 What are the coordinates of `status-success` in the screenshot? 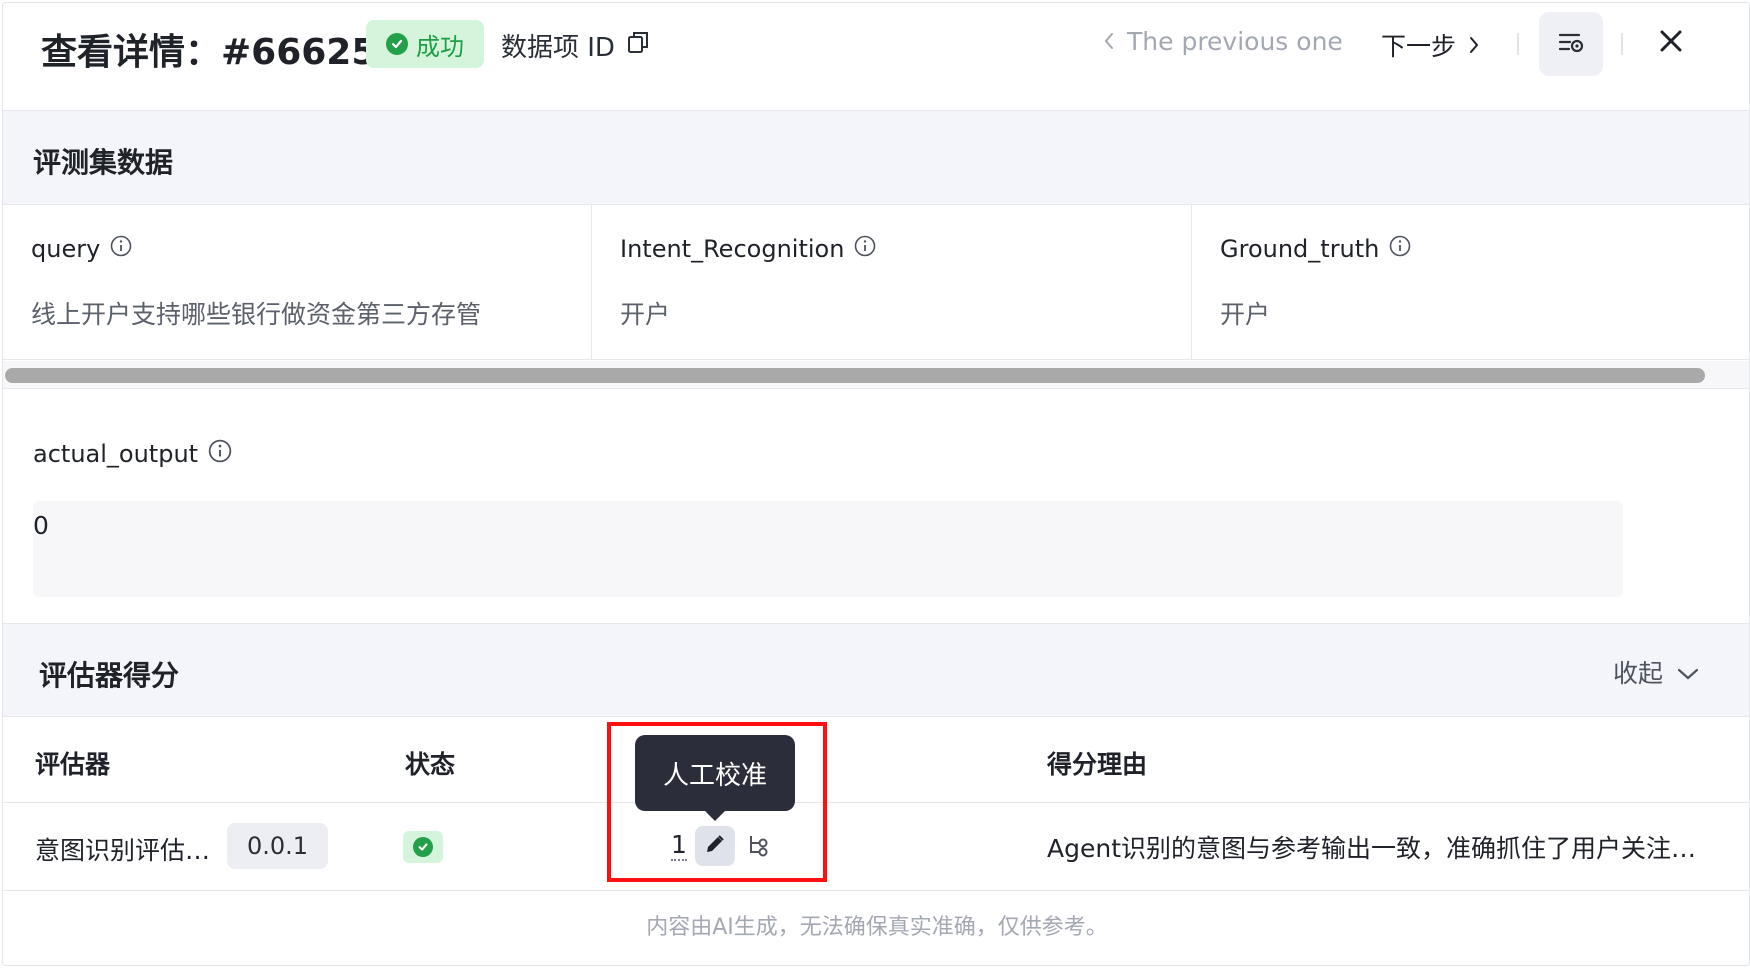 It's located at (423, 847).